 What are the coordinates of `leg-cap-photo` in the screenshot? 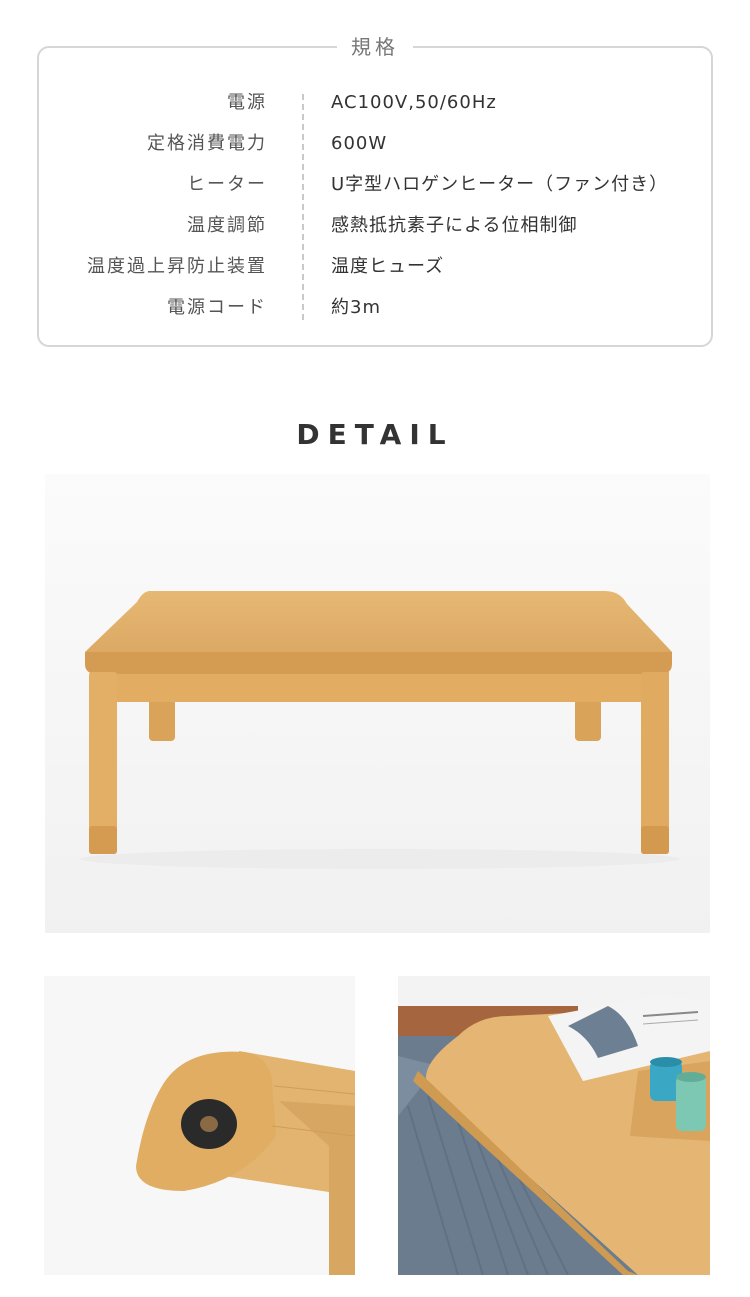 It's located at (199, 1125).